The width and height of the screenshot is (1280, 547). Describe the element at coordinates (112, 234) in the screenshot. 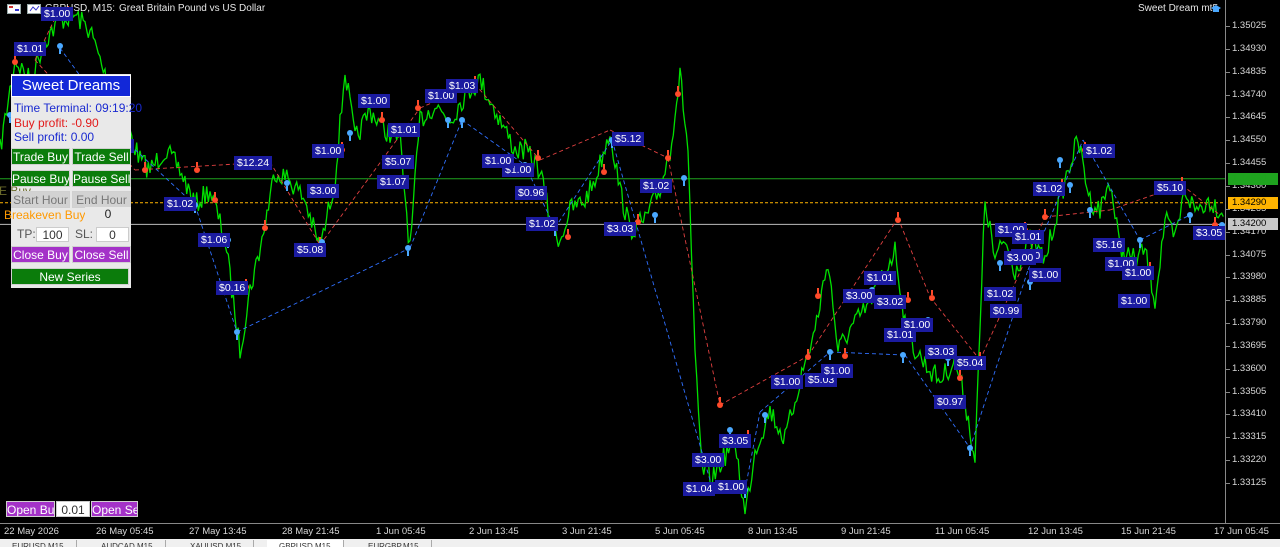

I see `sl-input: 0` at that location.